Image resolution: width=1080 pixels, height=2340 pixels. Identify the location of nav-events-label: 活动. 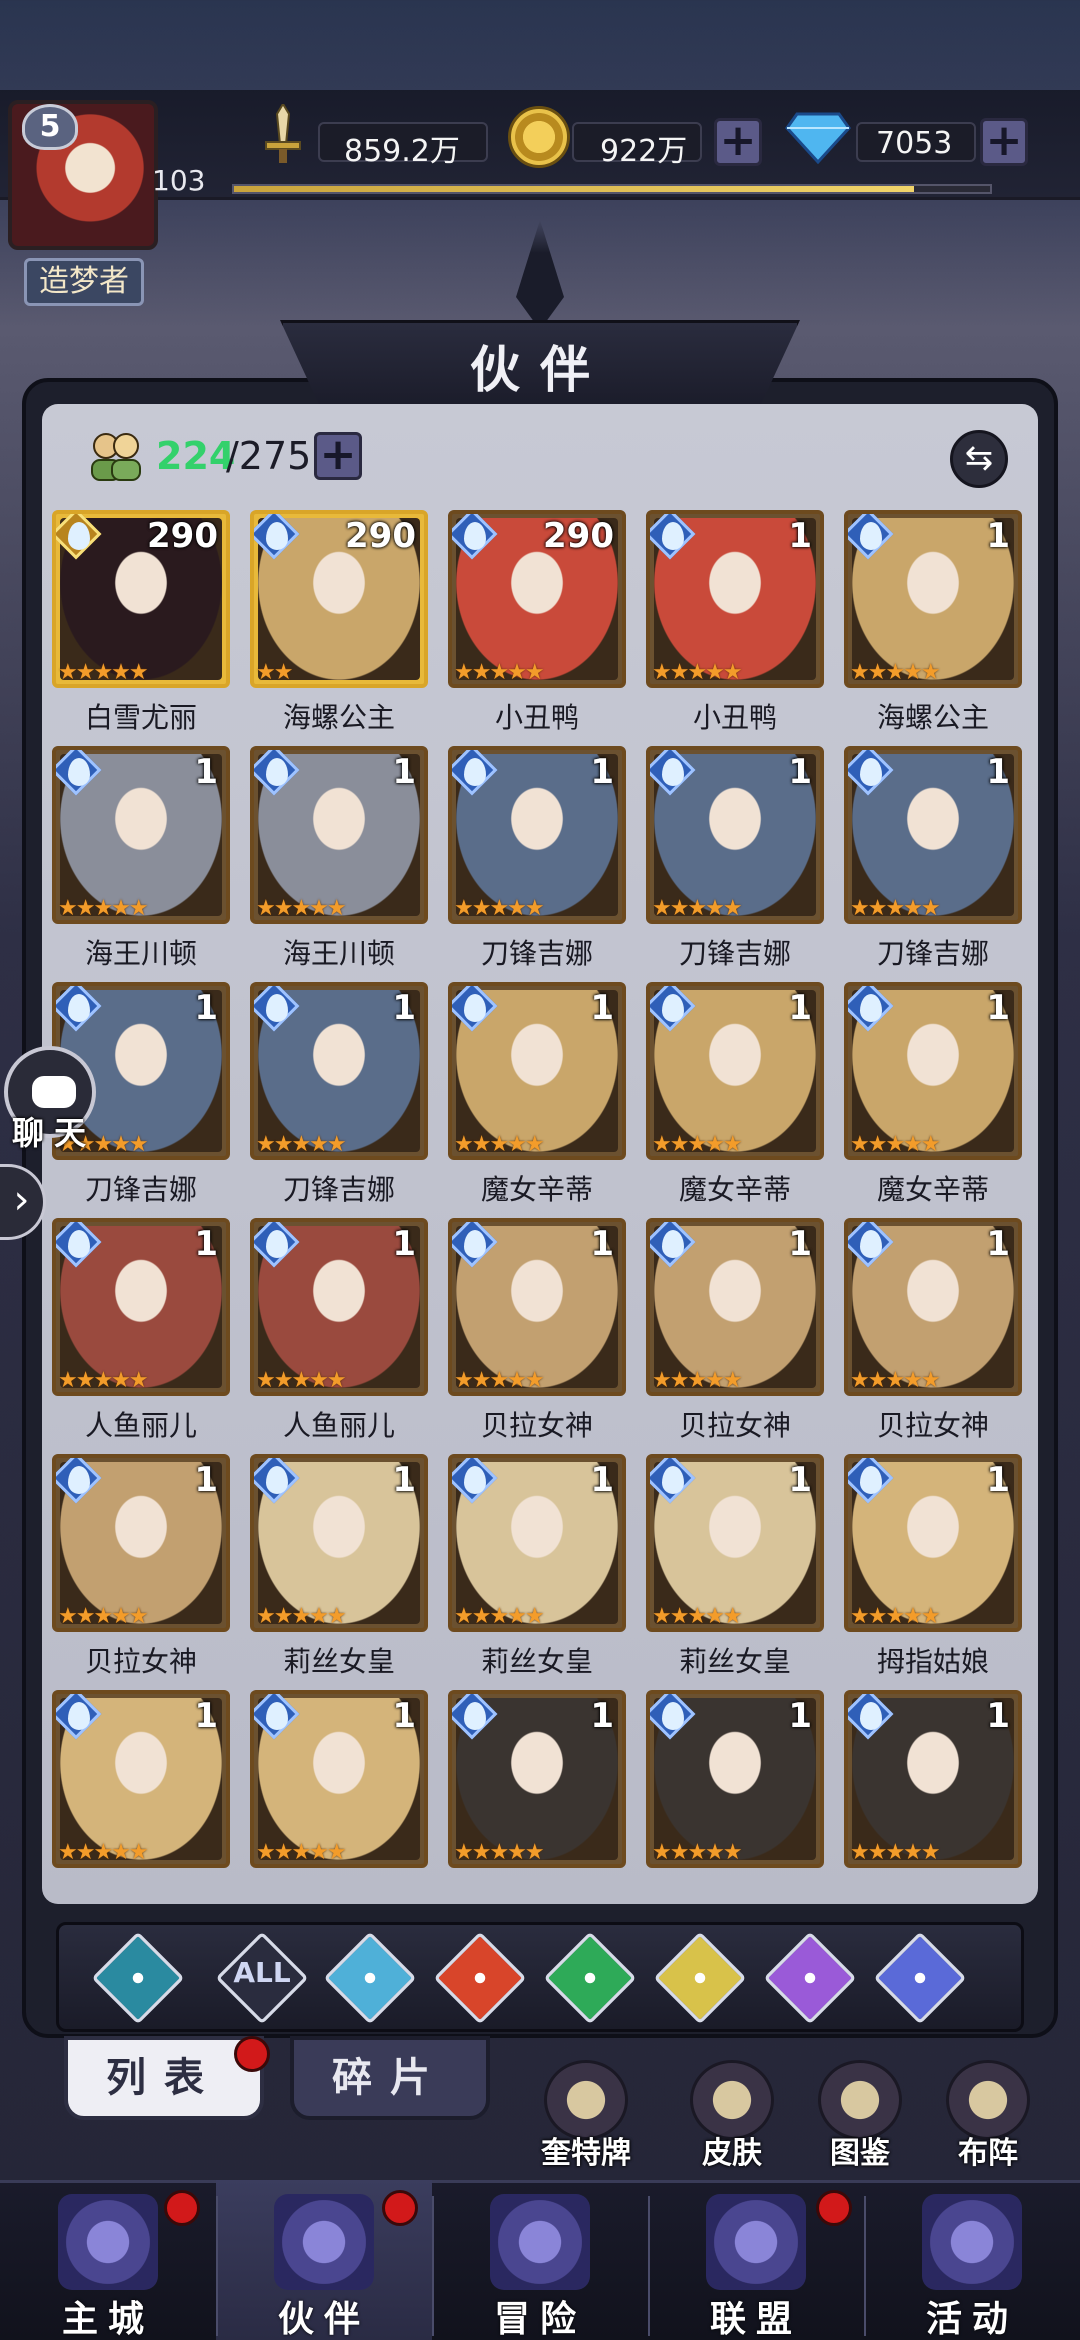
(971, 2319).